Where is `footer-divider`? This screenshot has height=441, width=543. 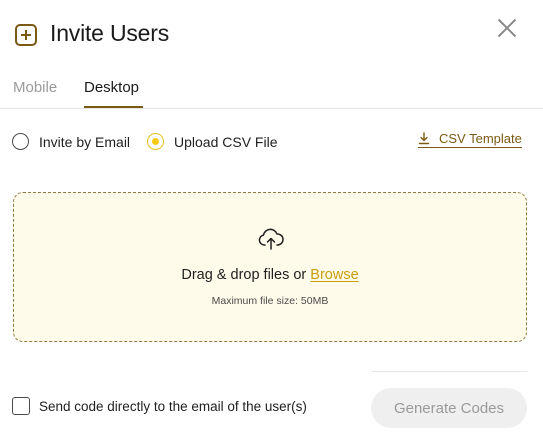
footer-divider is located at coordinates (449, 371).